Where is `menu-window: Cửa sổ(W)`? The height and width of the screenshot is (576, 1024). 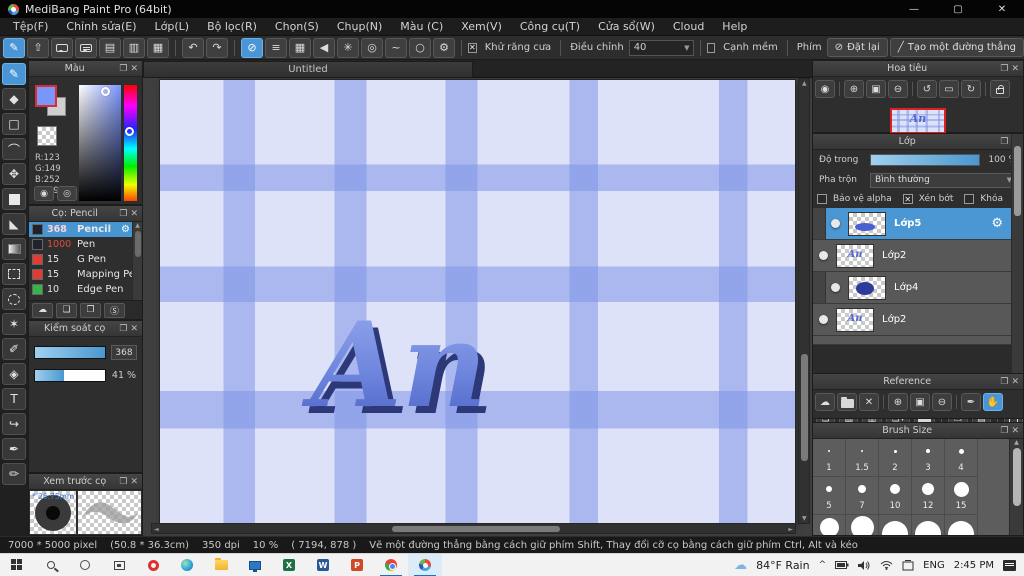
menu-window: Cửa sổ(W) is located at coordinates (626, 27).